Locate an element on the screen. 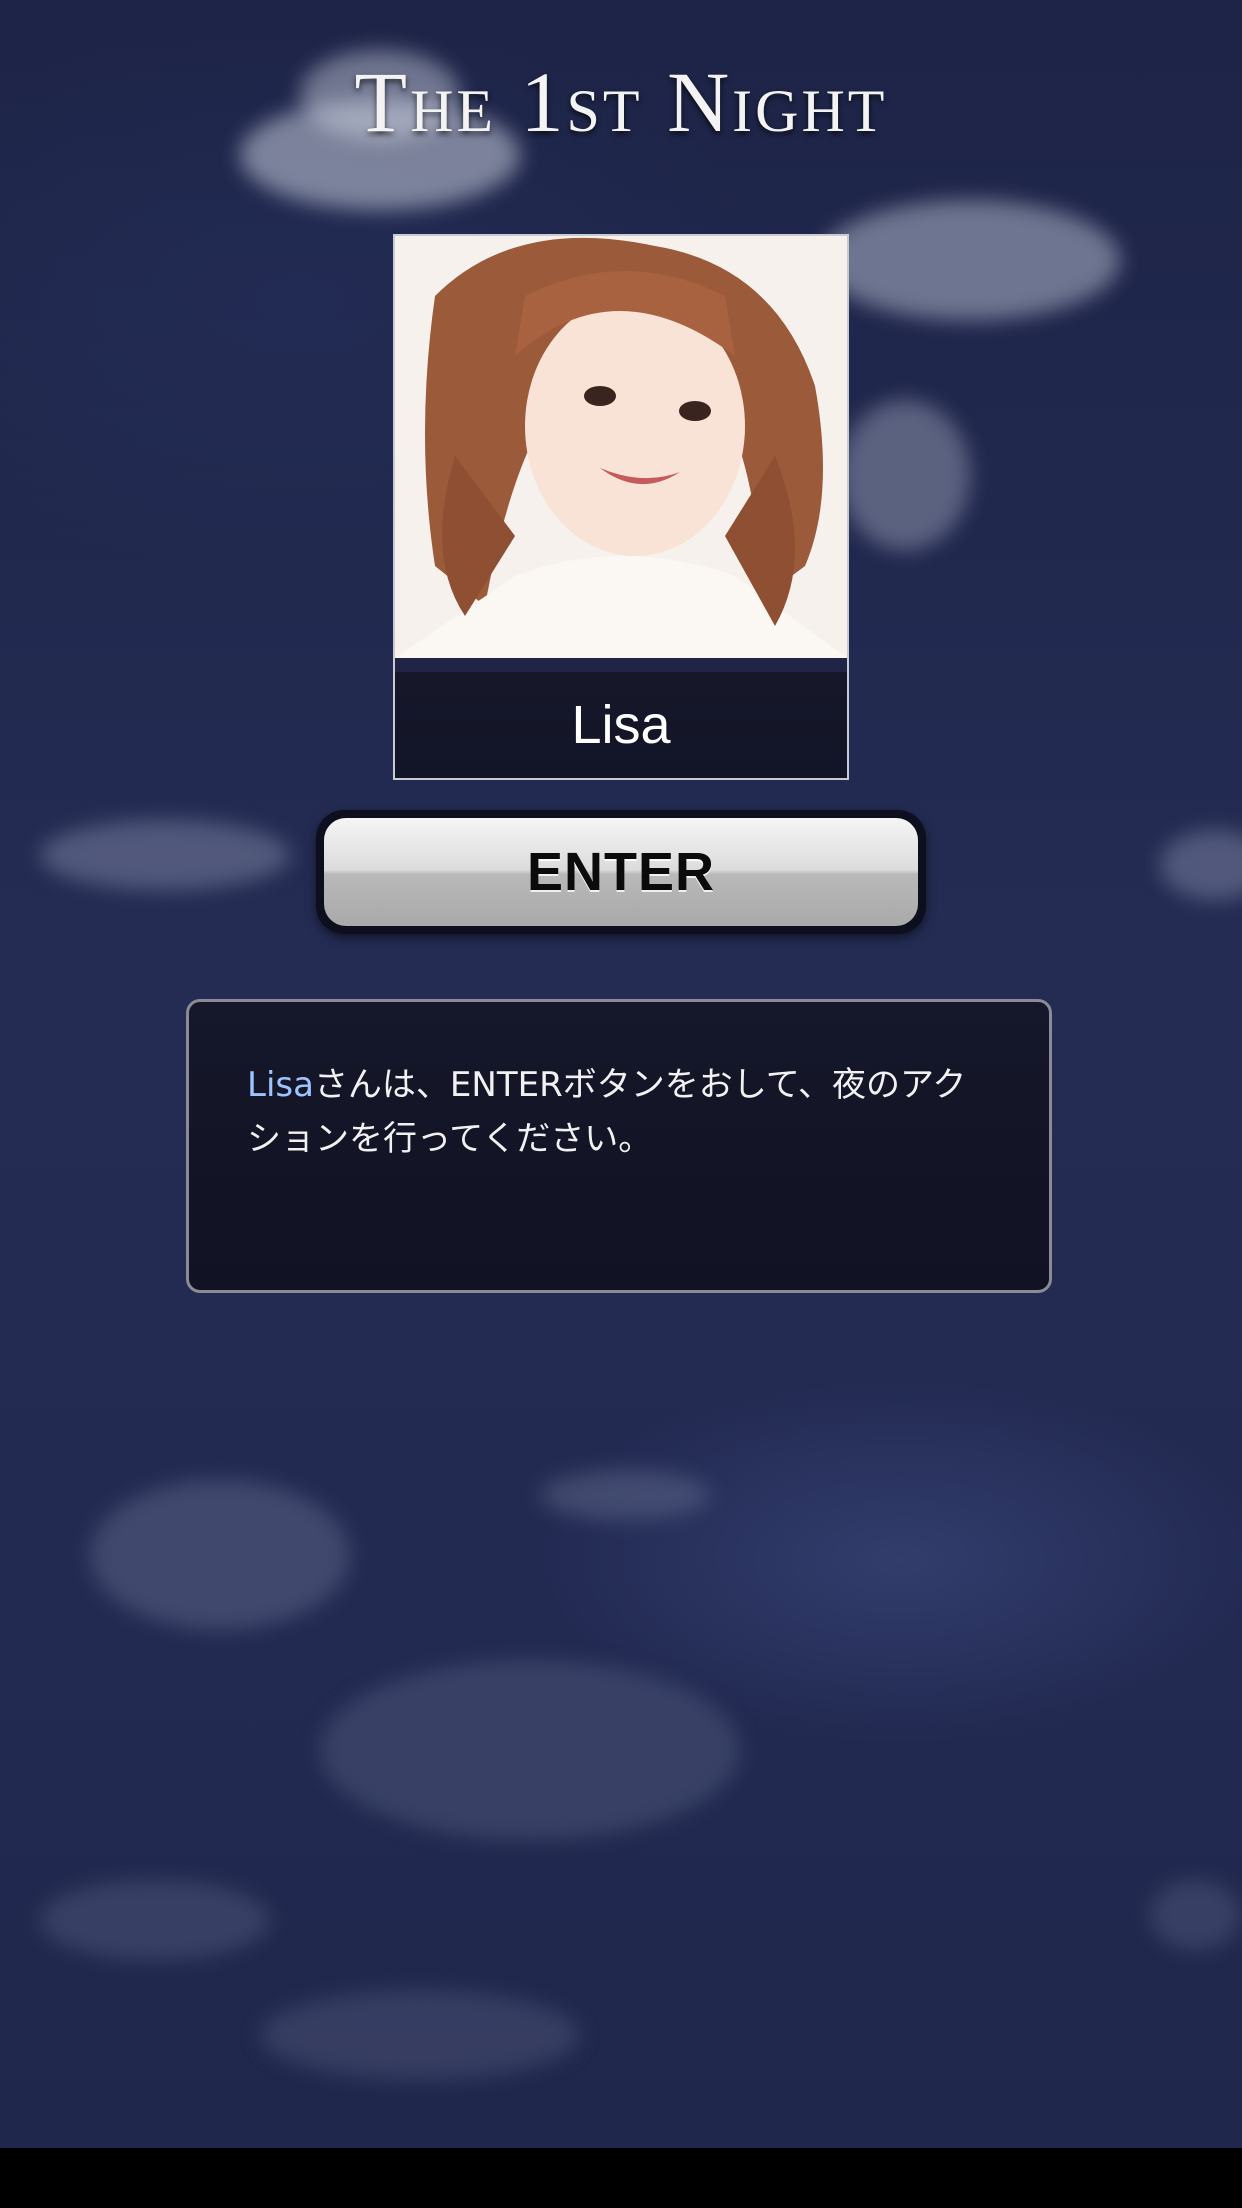 Image resolution: width=1242 pixels, height=2208 pixels. message-body: さんは、ENTERボタンをおして、夜のアクションを行ってください。 is located at coordinates (607, 1112).